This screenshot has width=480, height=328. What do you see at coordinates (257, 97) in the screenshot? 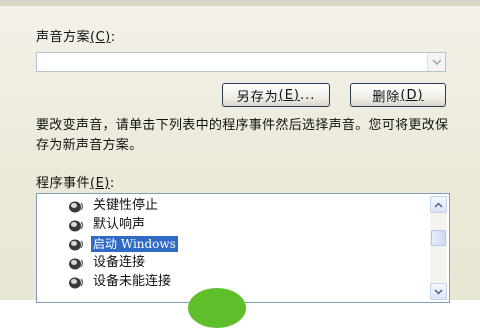
I see `save-as-label: 另存为` at bounding box center [257, 97].